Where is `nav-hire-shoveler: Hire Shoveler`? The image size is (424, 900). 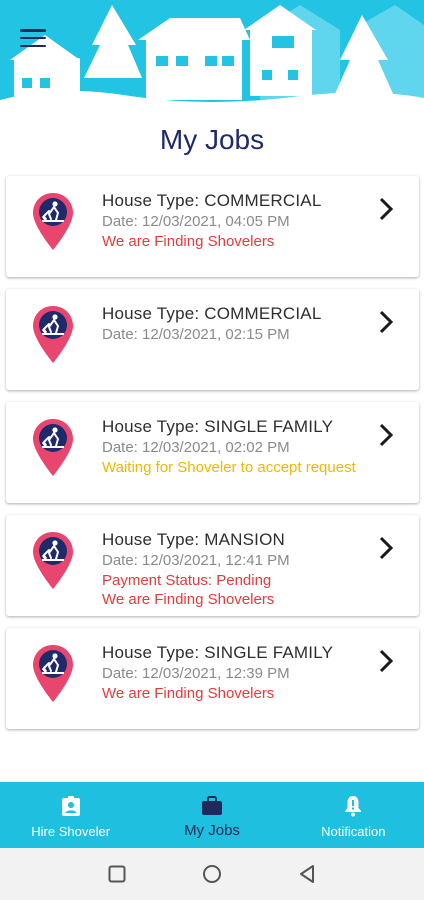 nav-hire-shoveler: Hire Shoveler is located at coordinates (70, 815).